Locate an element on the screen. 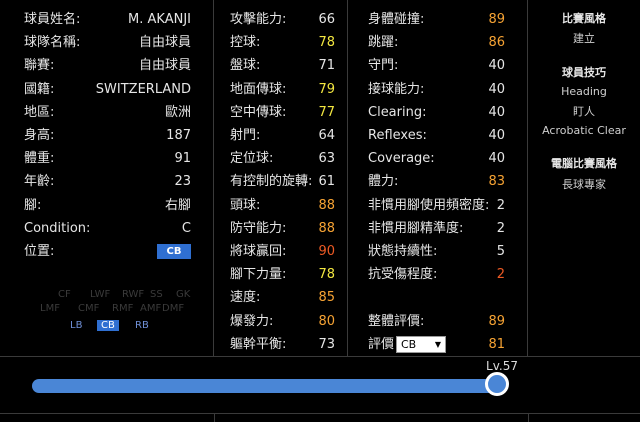 The image size is (640, 422). profile-field-label: 身高: is located at coordinates (39, 135).